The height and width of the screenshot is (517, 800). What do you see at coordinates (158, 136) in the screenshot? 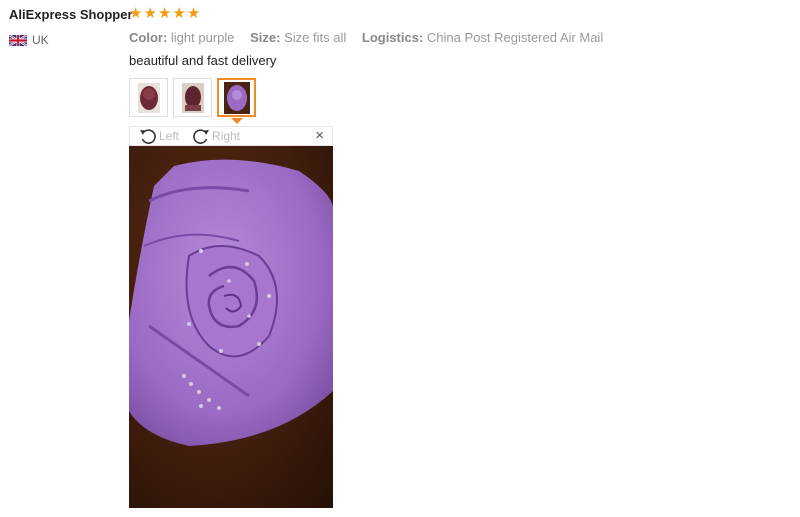
I see `rotate-left-button: Left` at bounding box center [158, 136].